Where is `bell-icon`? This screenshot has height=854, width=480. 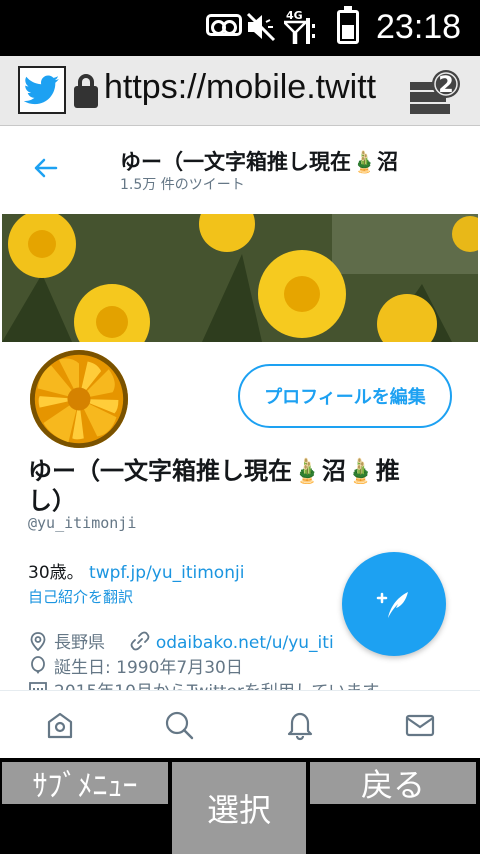 bell-icon is located at coordinates (300, 725).